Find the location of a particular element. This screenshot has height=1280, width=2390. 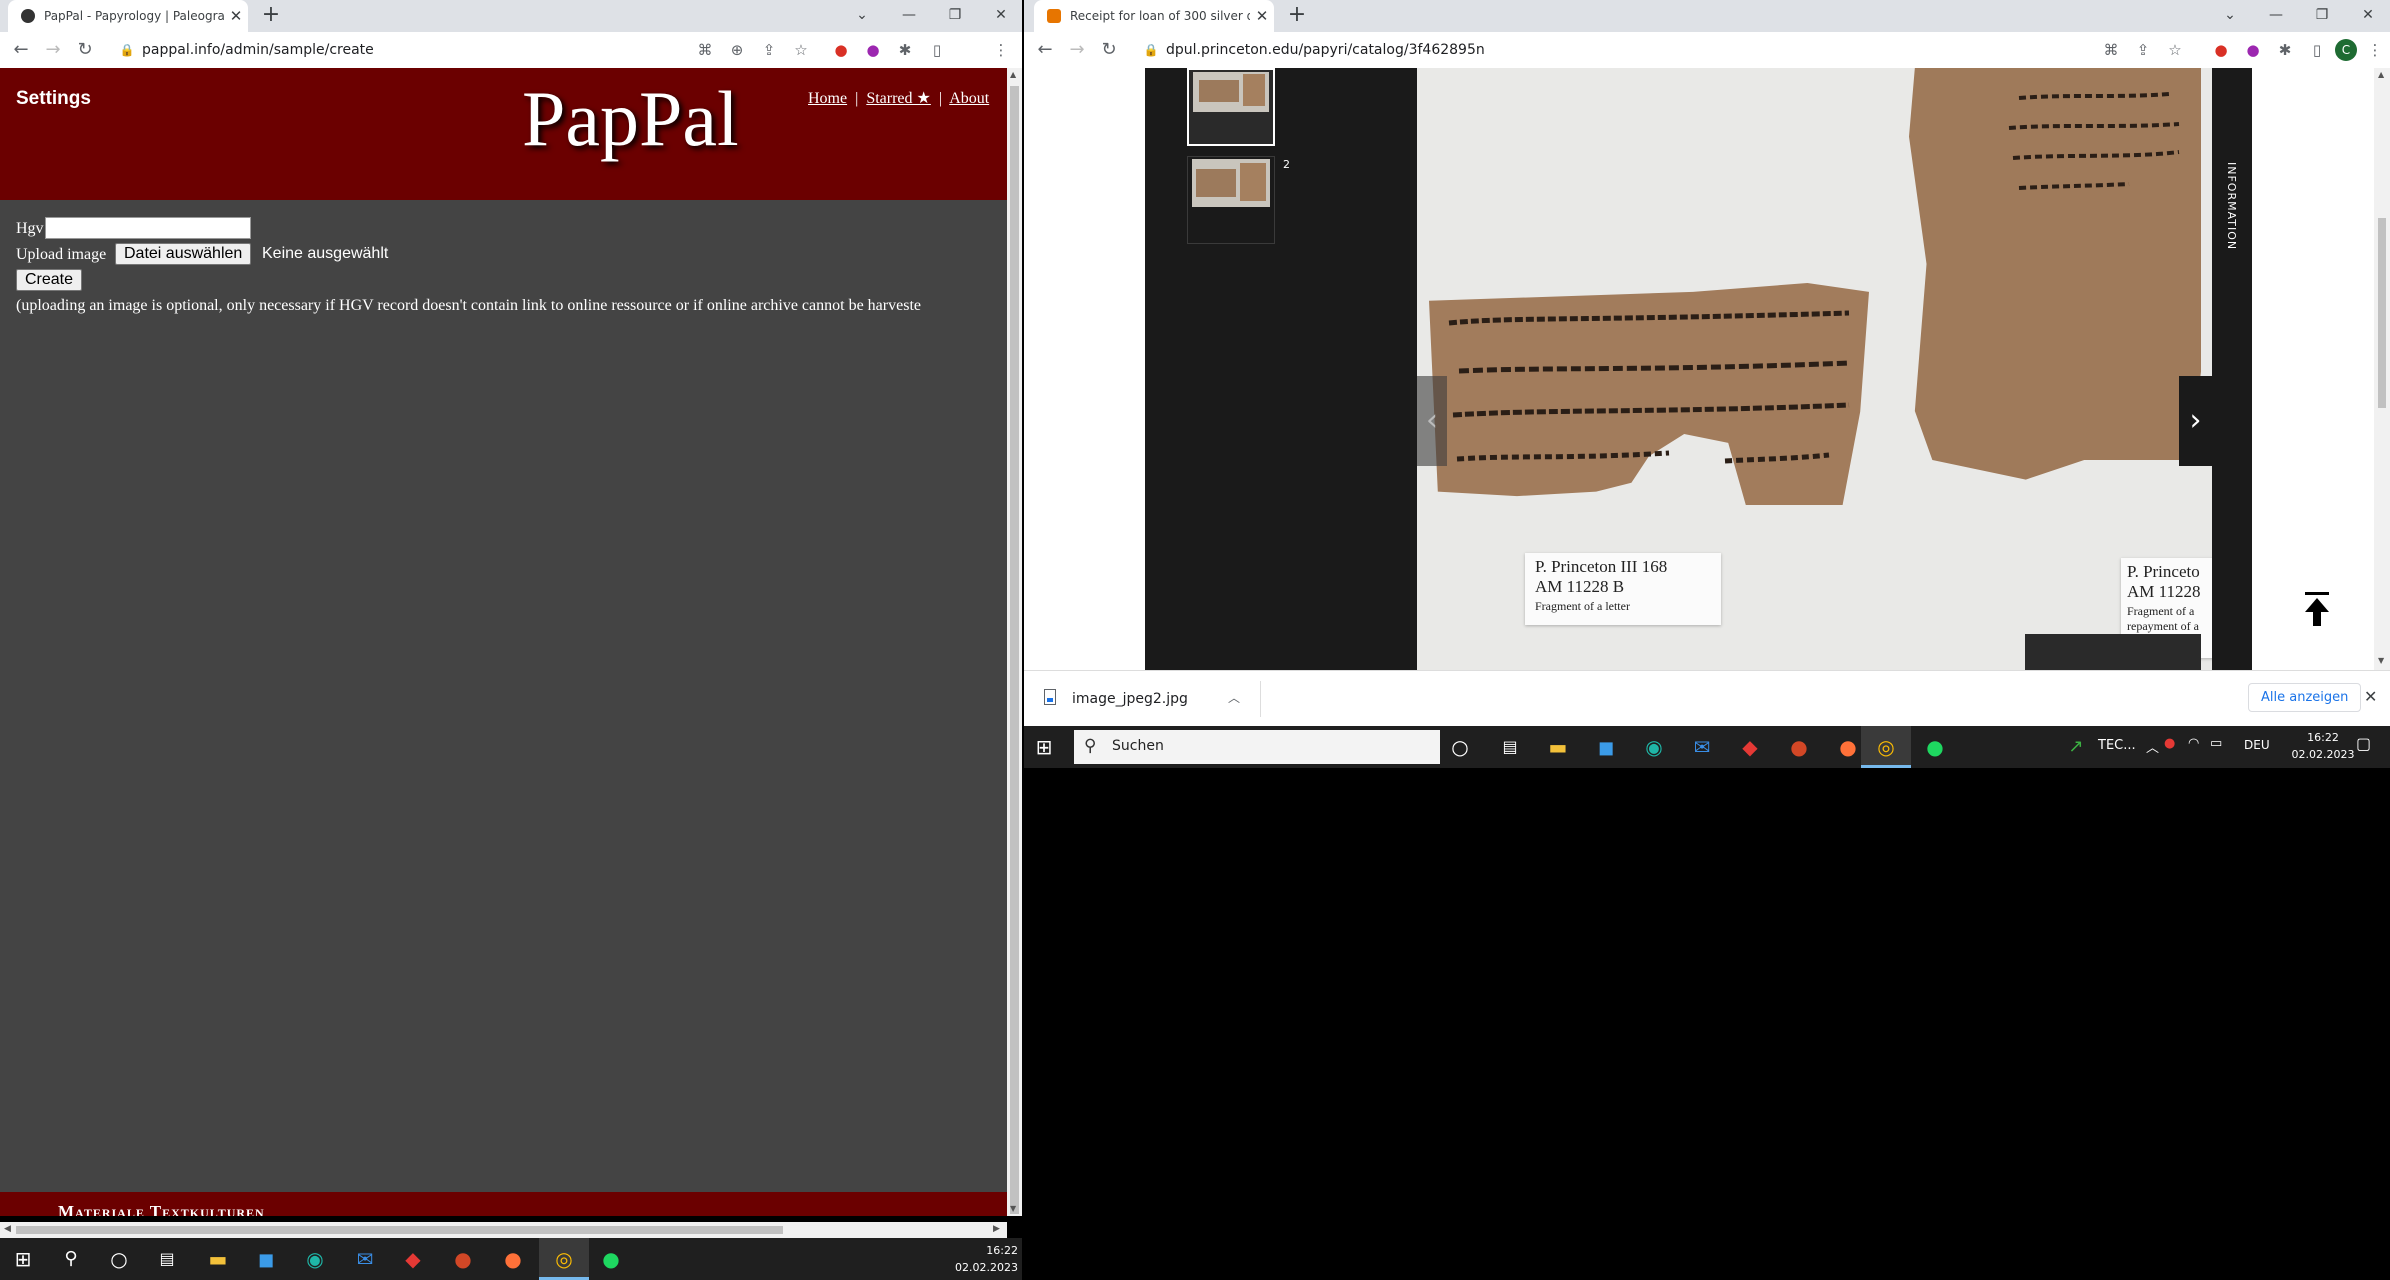

close-window-icon: ✕ is located at coordinates (2368, 16).